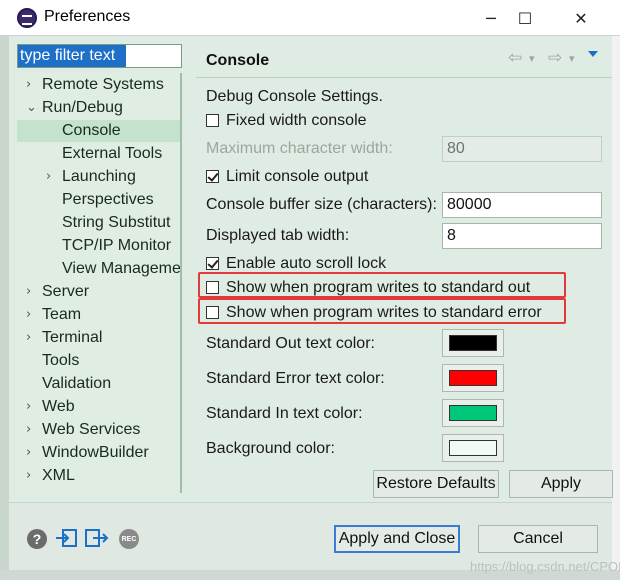 This screenshot has width=620, height=580. What do you see at coordinates (555, 58) in the screenshot?
I see `forward-arrow-icon: ⇨` at bounding box center [555, 58].